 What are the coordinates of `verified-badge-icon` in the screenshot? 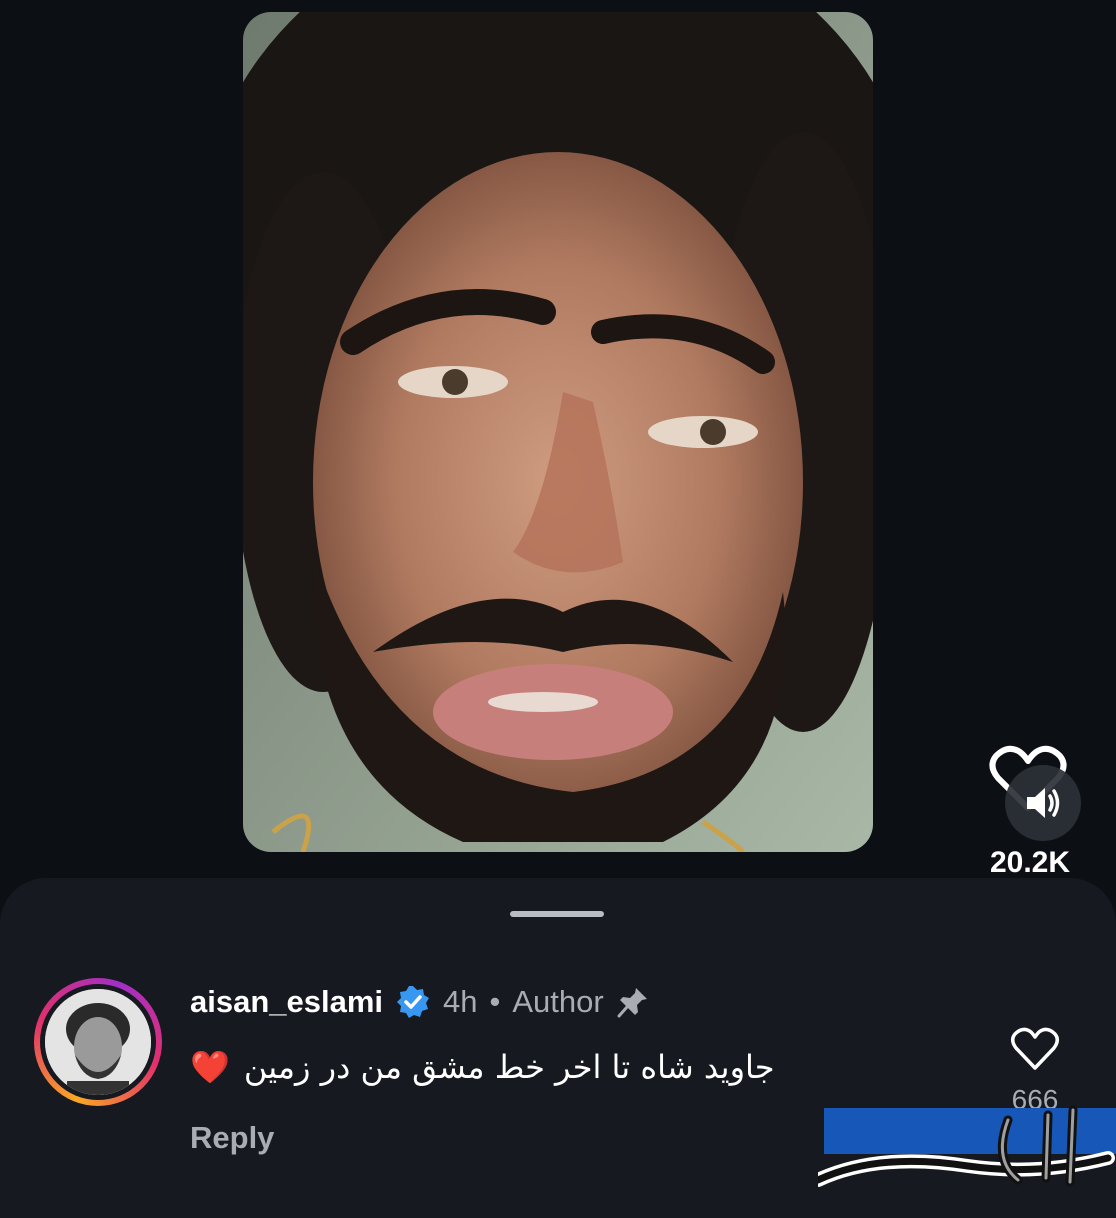 It's located at (413, 1002).